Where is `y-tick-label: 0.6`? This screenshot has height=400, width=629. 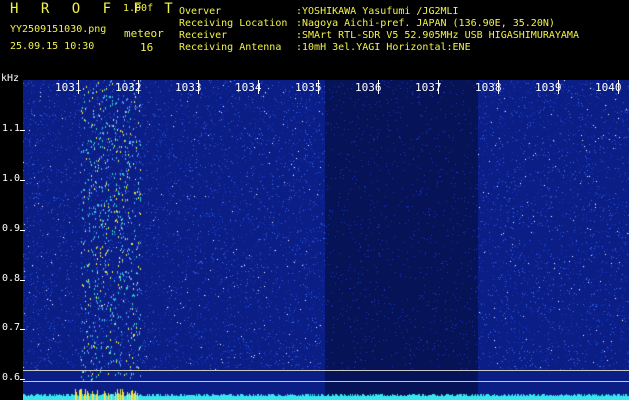 y-tick-label: 0.6 is located at coordinates (11, 377).